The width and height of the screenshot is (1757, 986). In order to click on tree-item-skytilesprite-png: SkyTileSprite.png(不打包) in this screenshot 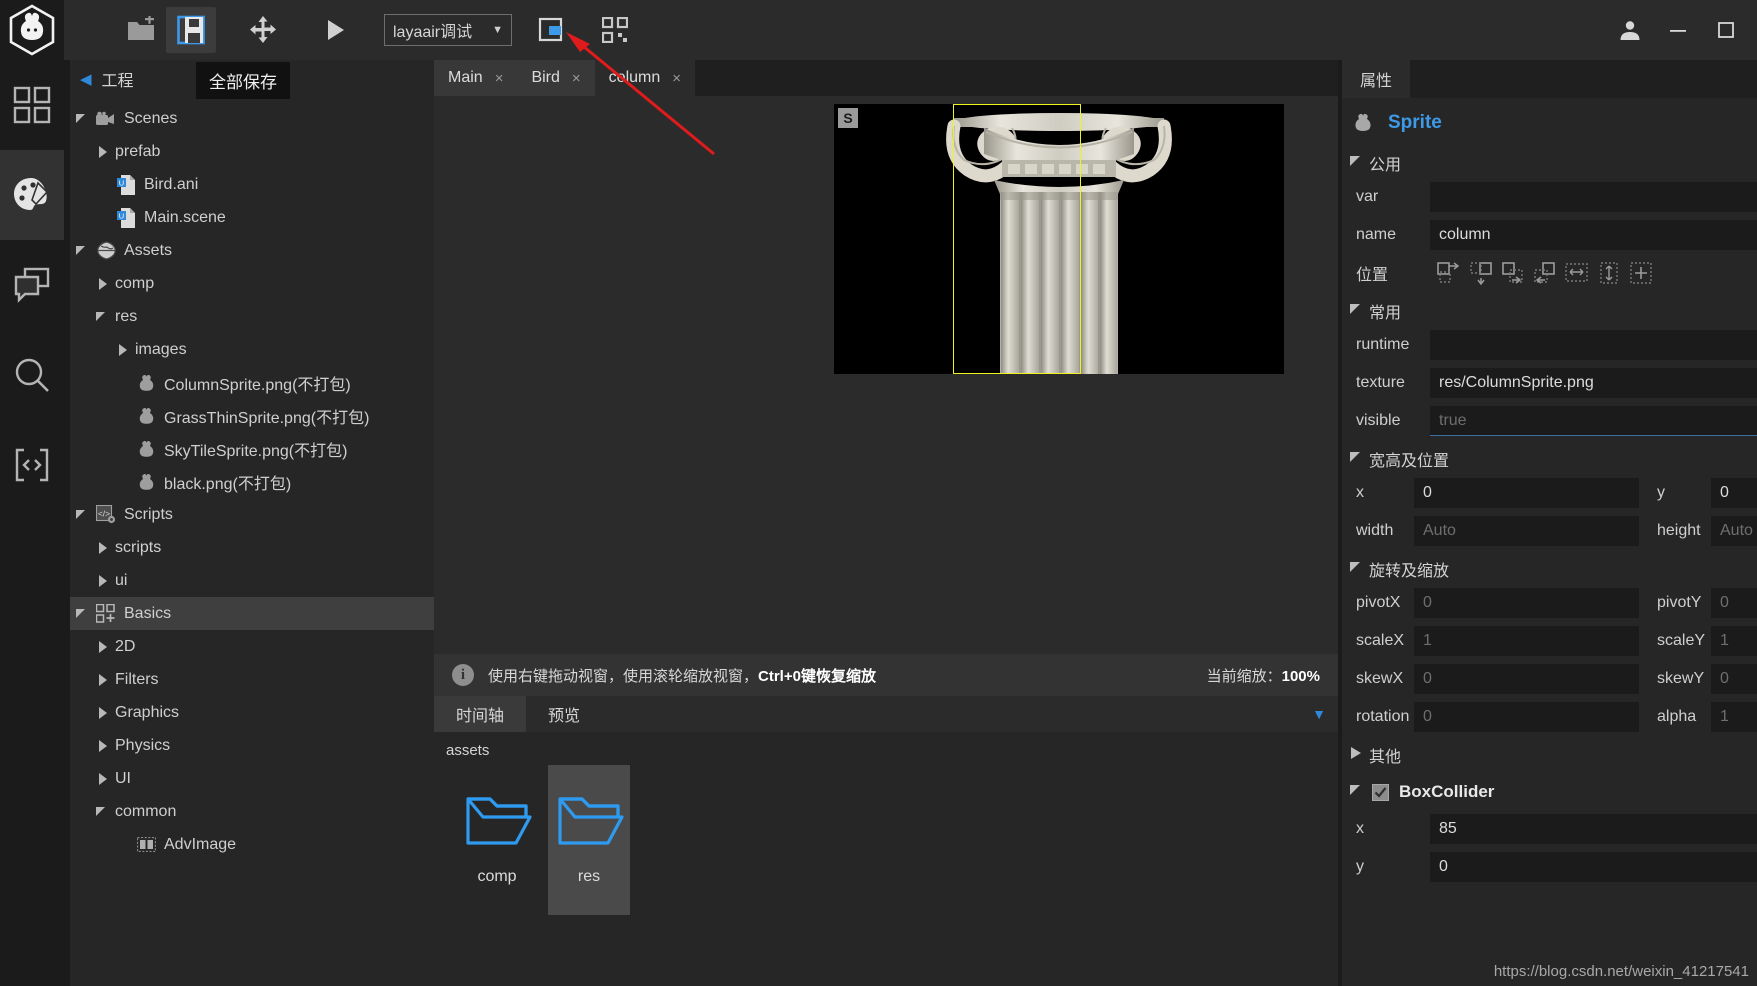, I will do `click(252, 448)`.